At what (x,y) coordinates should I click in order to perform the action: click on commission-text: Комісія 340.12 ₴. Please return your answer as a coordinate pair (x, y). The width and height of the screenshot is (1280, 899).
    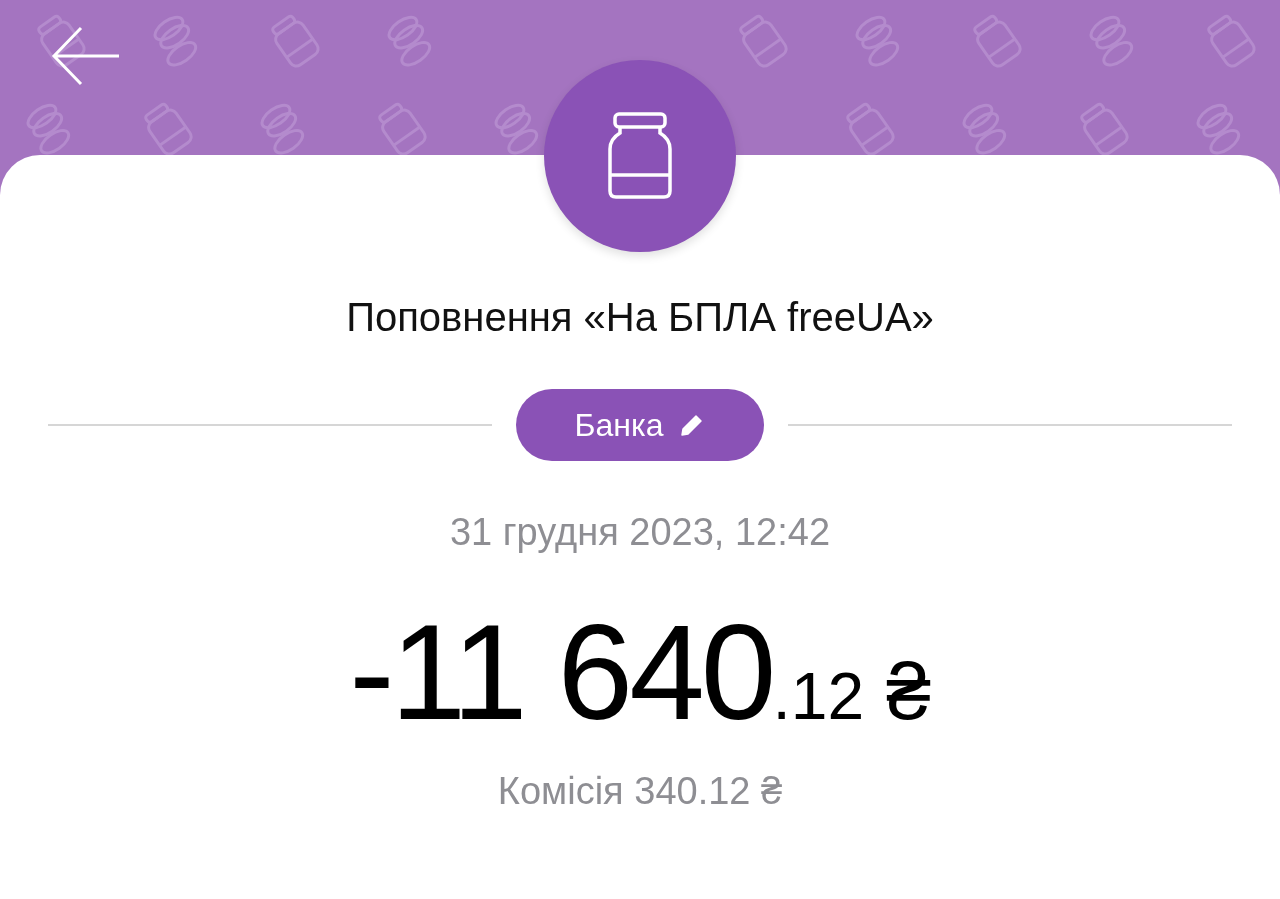
    Looking at the image, I should click on (640, 791).